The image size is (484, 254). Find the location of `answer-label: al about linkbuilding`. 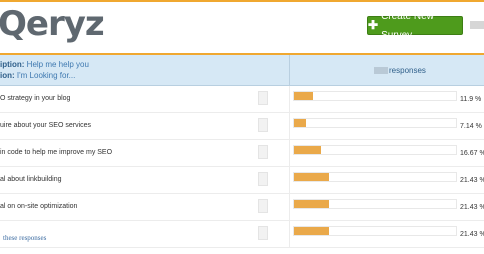

answer-label: al about linkbuilding is located at coordinates (31, 179).